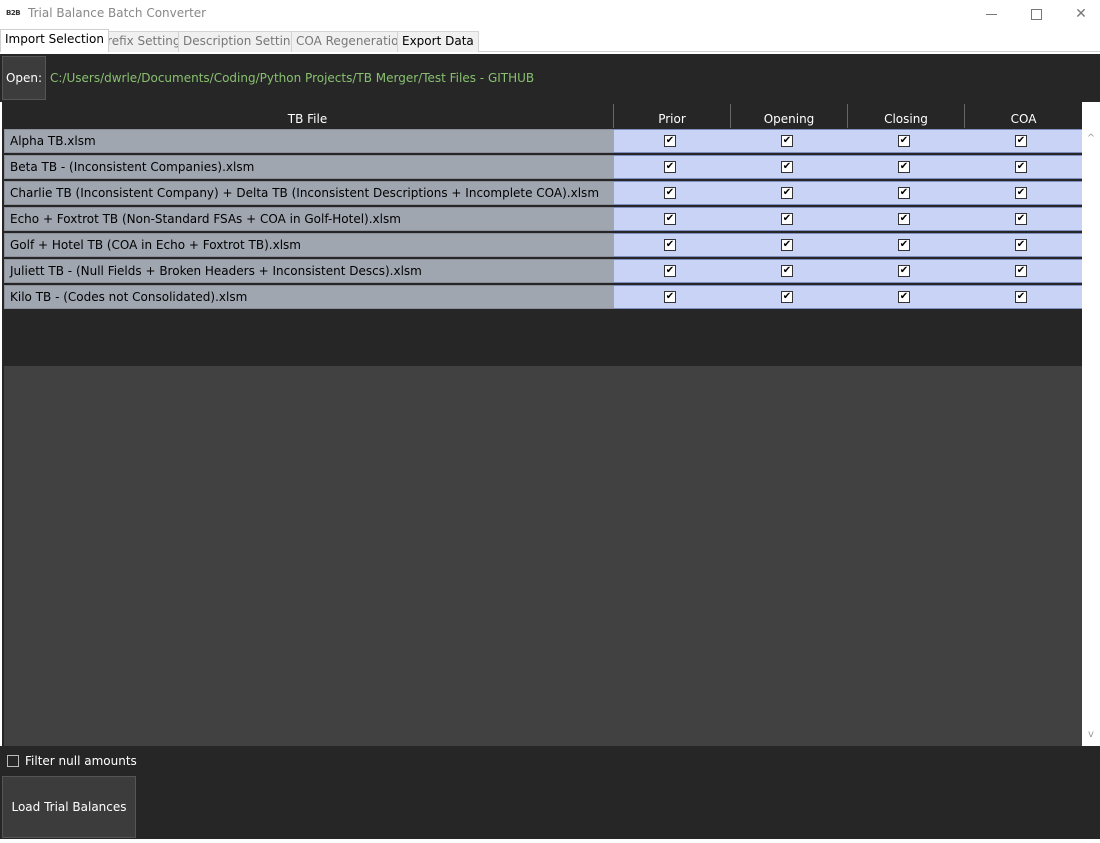 This screenshot has height=843, width=1100. I want to click on tab-export-data: Export Data, so click(438, 41).